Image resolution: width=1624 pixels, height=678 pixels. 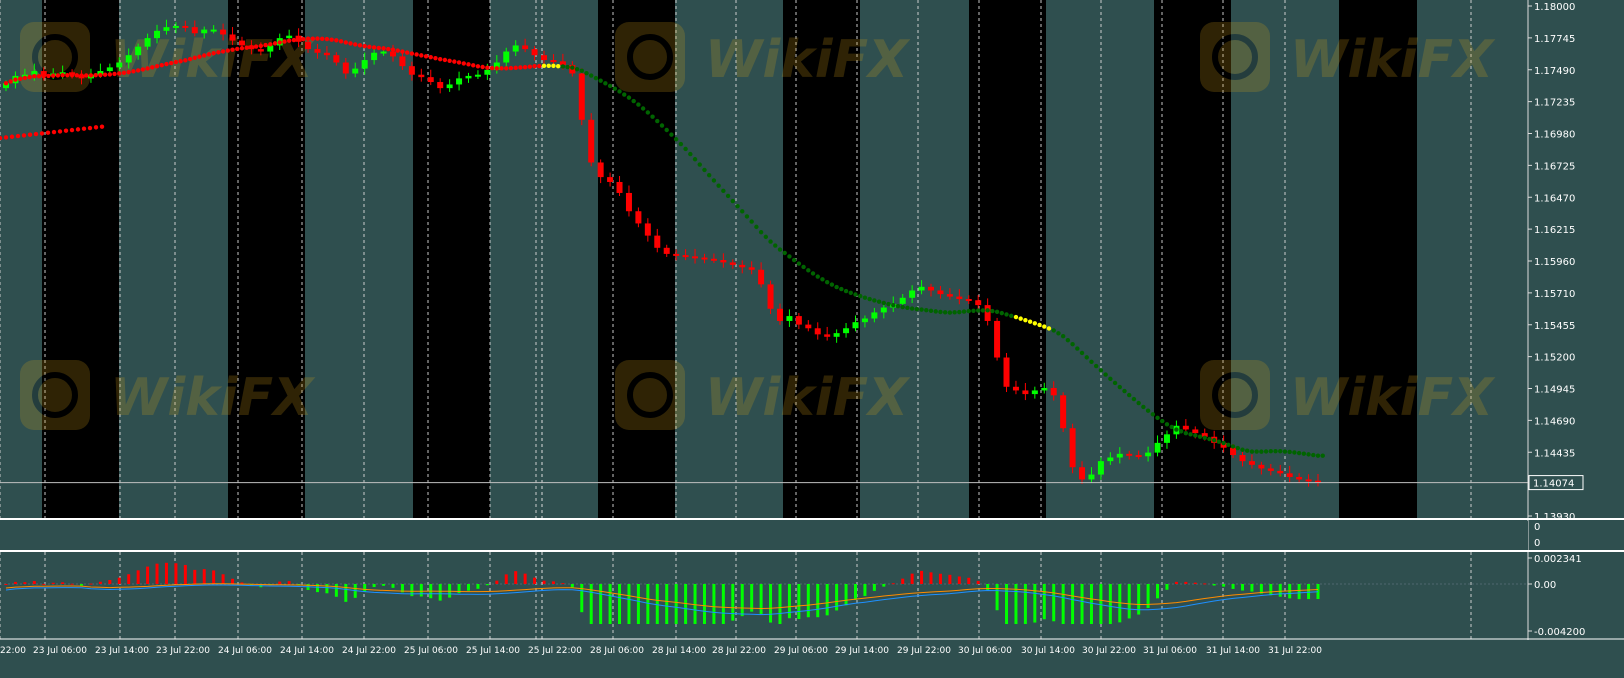 I want to click on y-tick-label: 1.15200, so click(x=1554, y=358).